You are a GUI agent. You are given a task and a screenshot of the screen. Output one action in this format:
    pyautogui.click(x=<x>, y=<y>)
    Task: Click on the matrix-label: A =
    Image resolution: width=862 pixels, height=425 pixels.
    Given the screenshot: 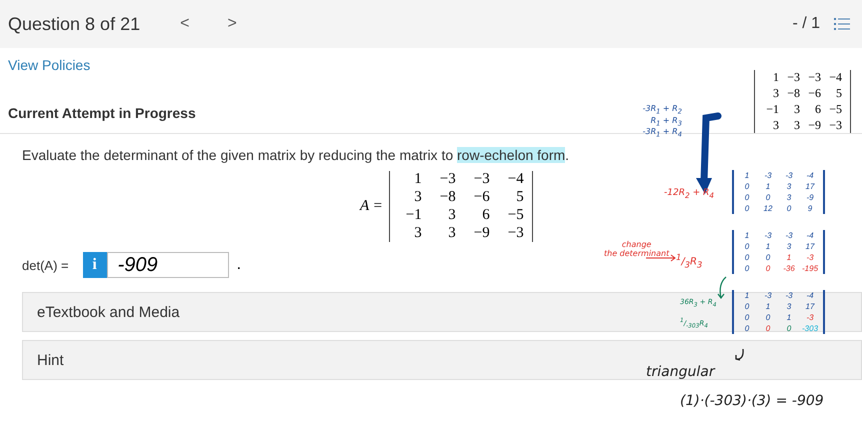 What is the action you would take?
    pyautogui.click(x=371, y=206)
    